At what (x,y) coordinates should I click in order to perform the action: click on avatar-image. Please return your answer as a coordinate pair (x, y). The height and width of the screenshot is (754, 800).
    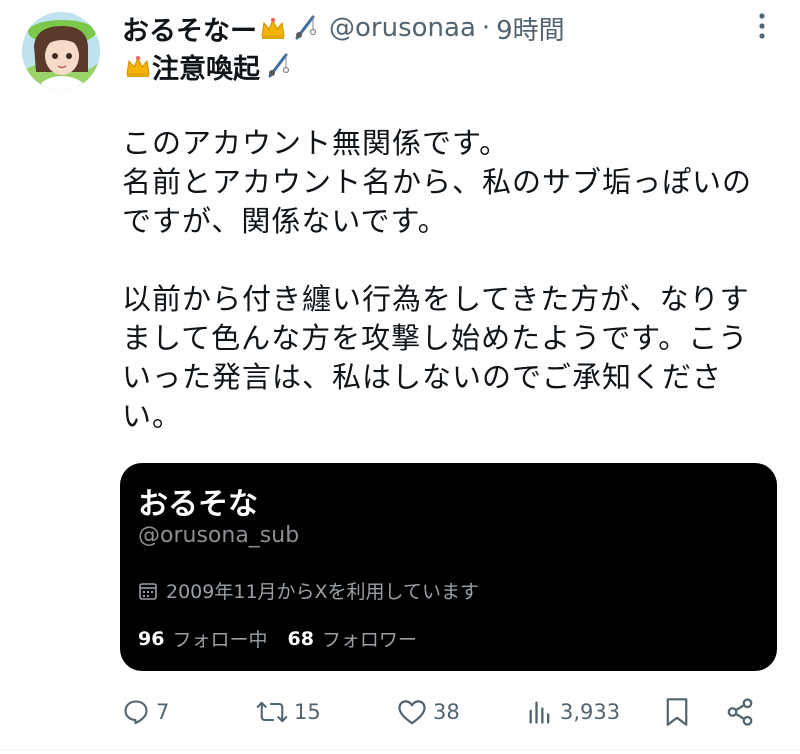
    Looking at the image, I should click on (61, 51).